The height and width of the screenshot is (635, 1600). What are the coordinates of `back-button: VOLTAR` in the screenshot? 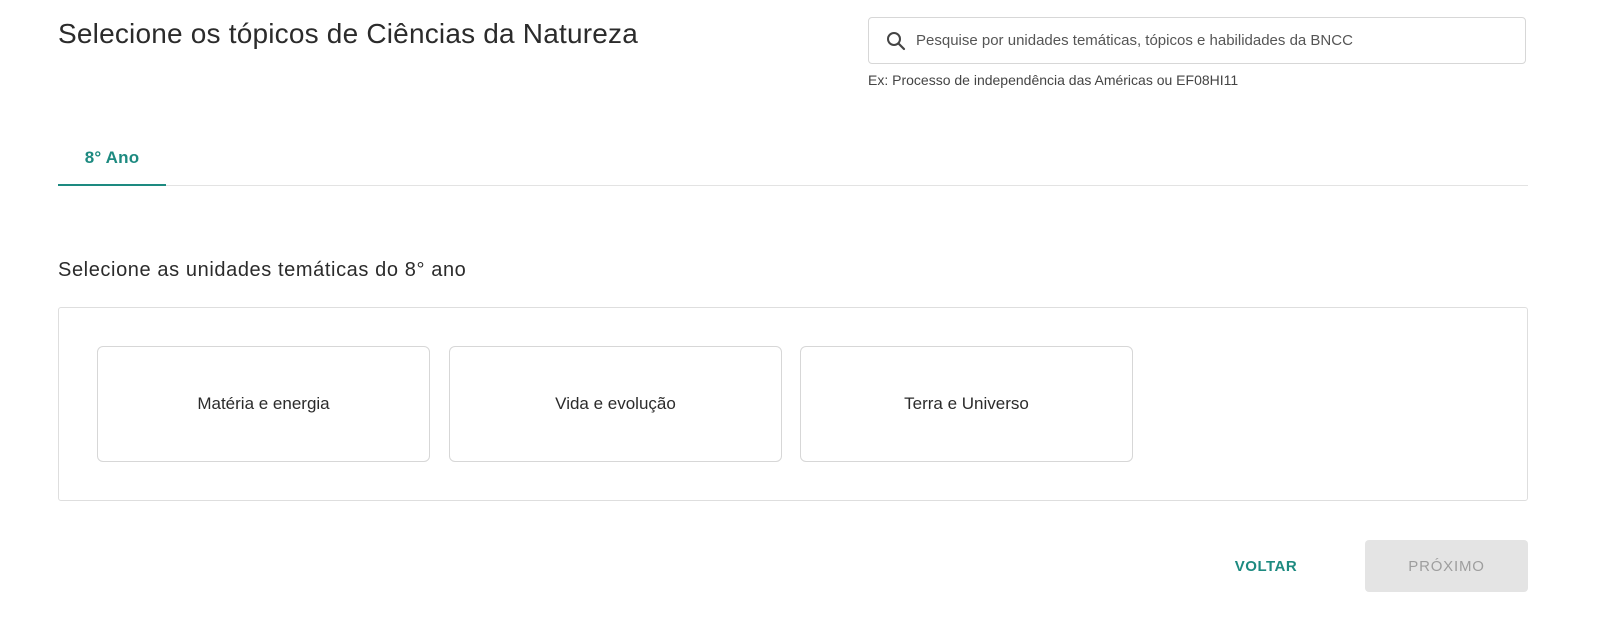 It's located at (1266, 566).